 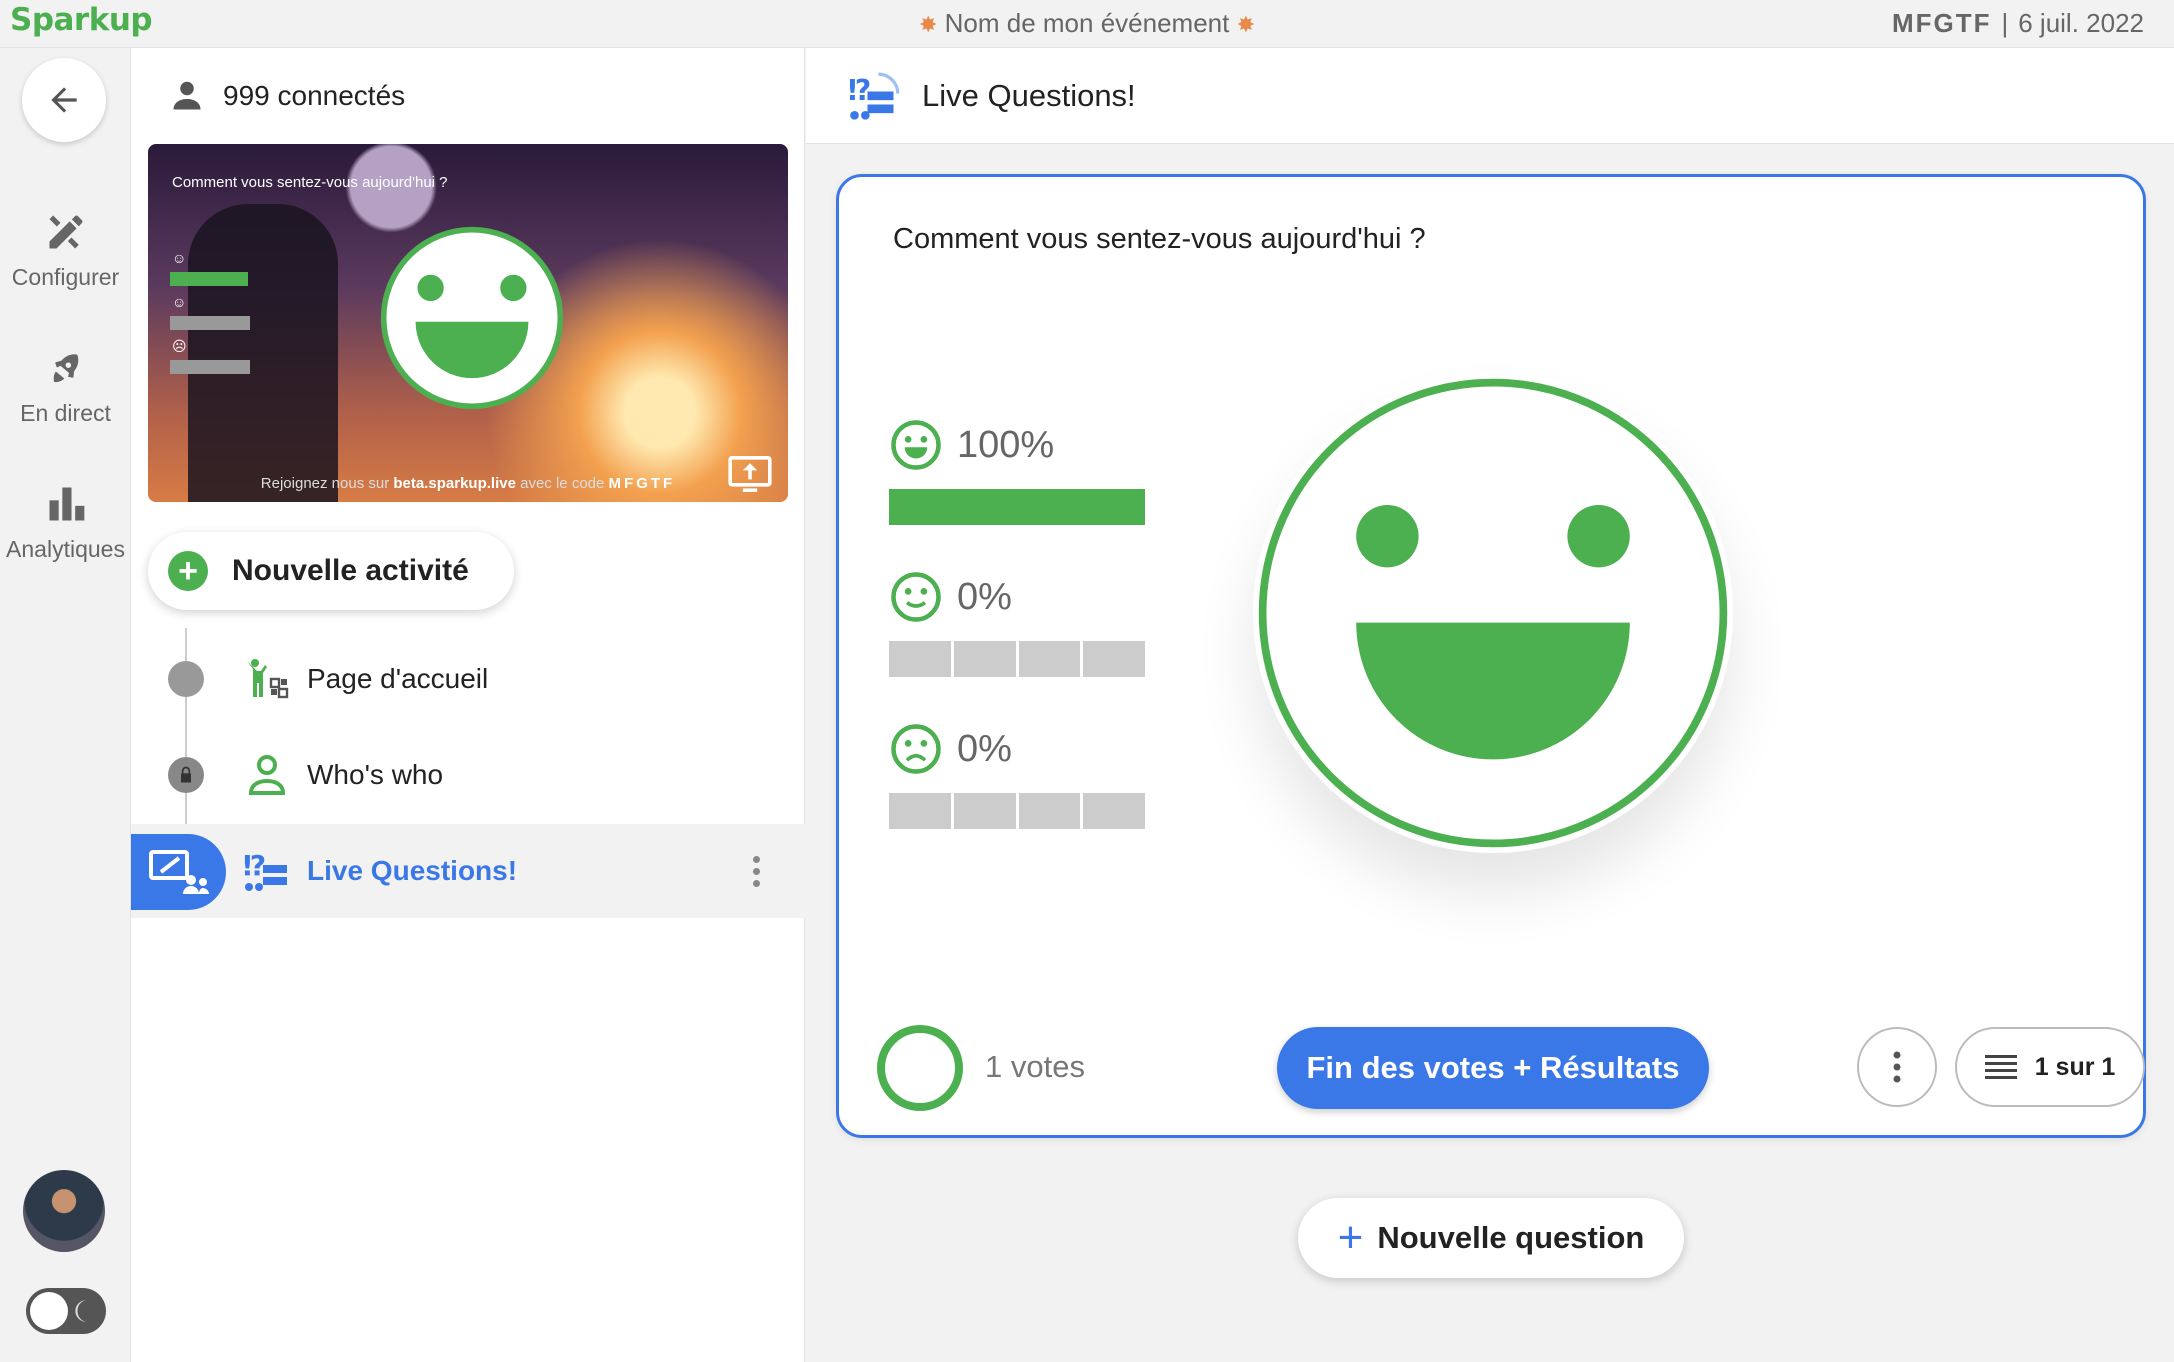 What do you see at coordinates (314, 95) in the screenshot?
I see `connected-label: 999 connectés` at bounding box center [314, 95].